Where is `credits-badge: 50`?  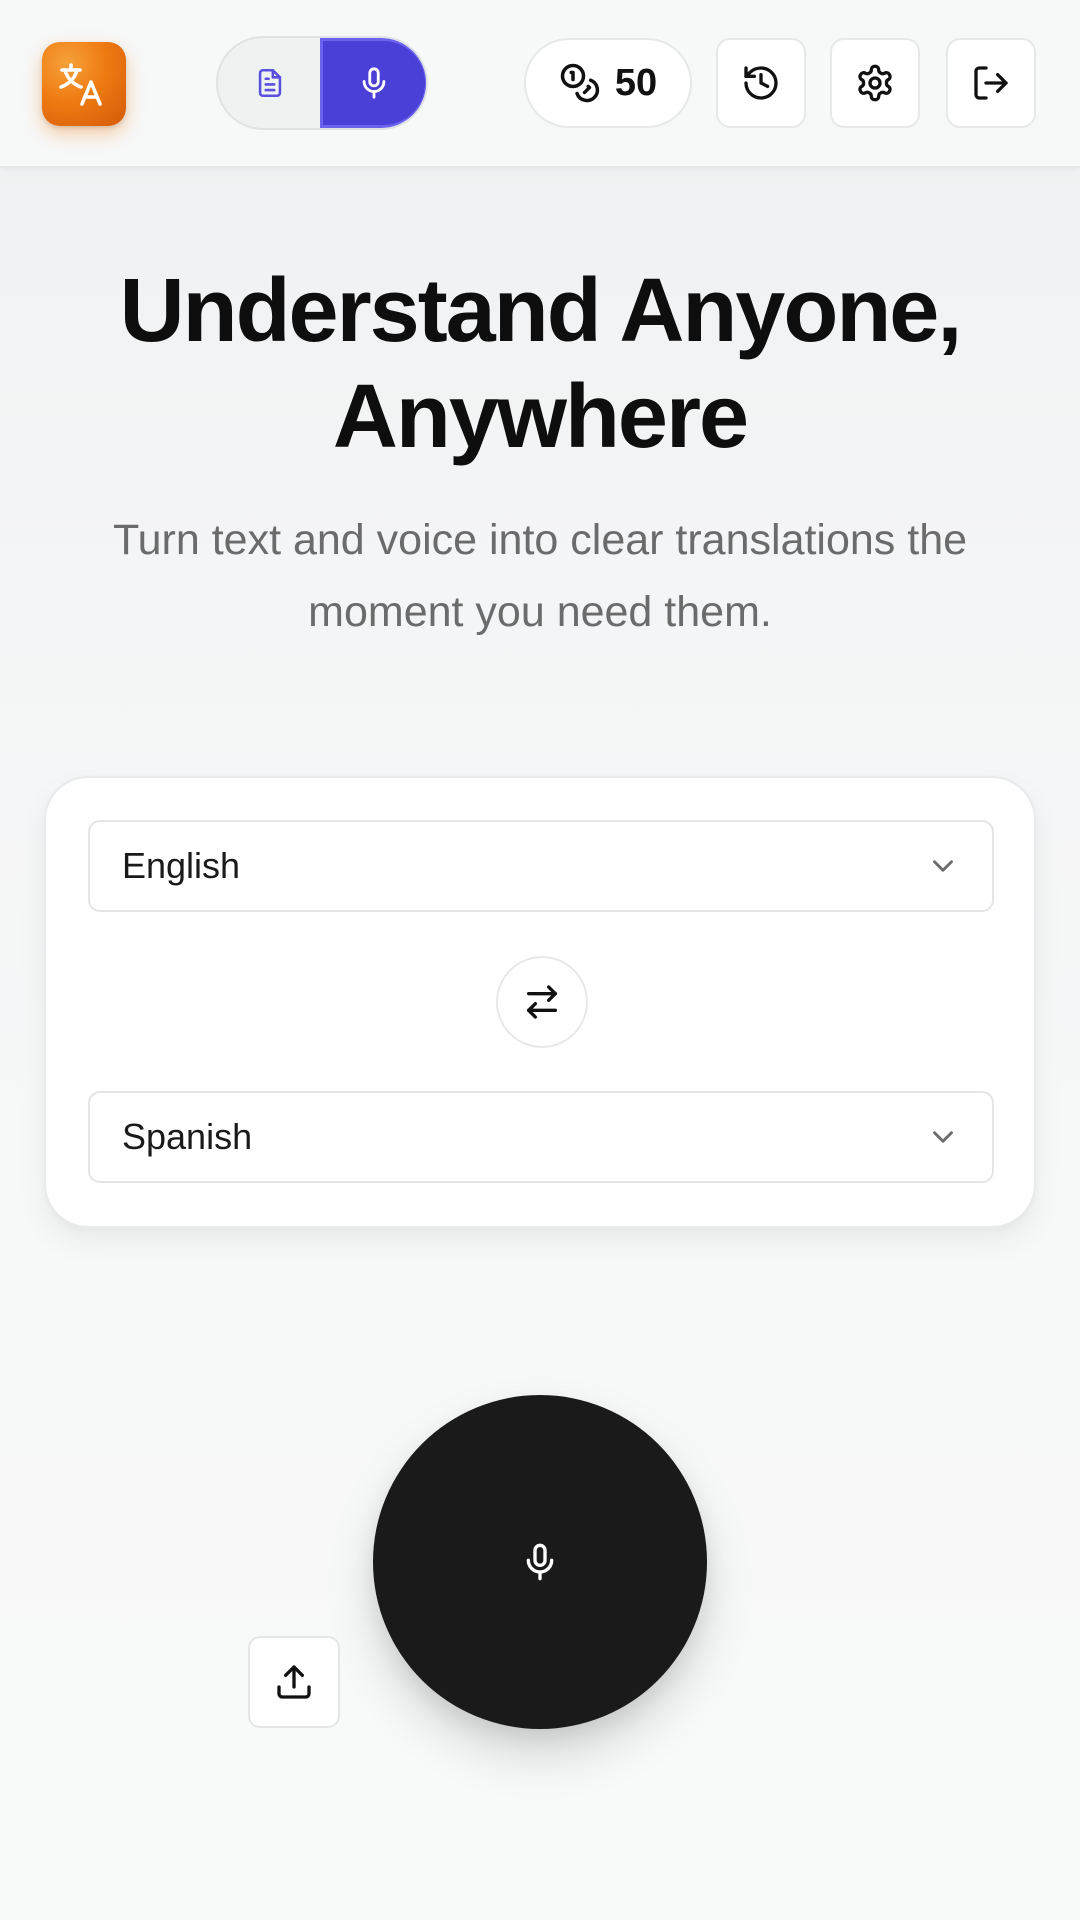 credits-badge: 50 is located at coordinates (608, 83).